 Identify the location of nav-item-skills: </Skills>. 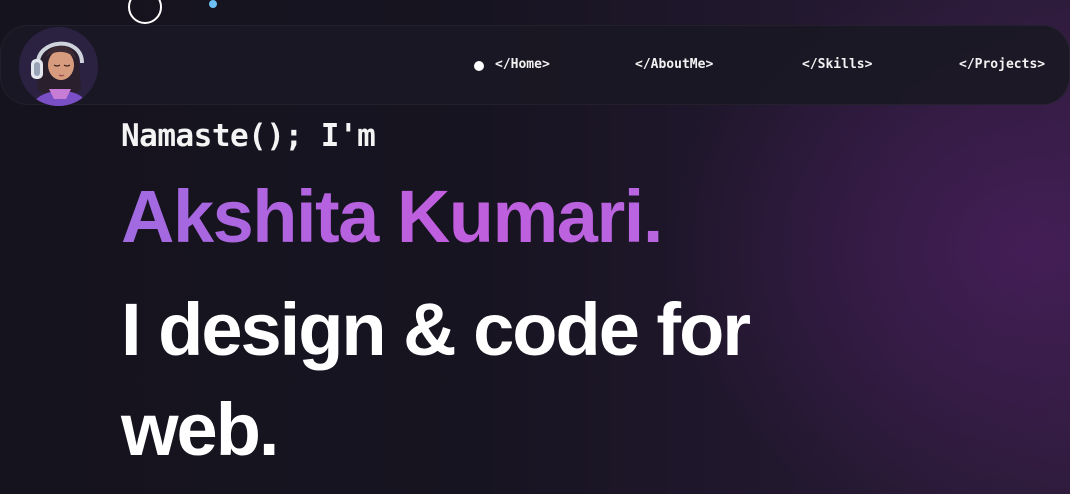
(837, 64).